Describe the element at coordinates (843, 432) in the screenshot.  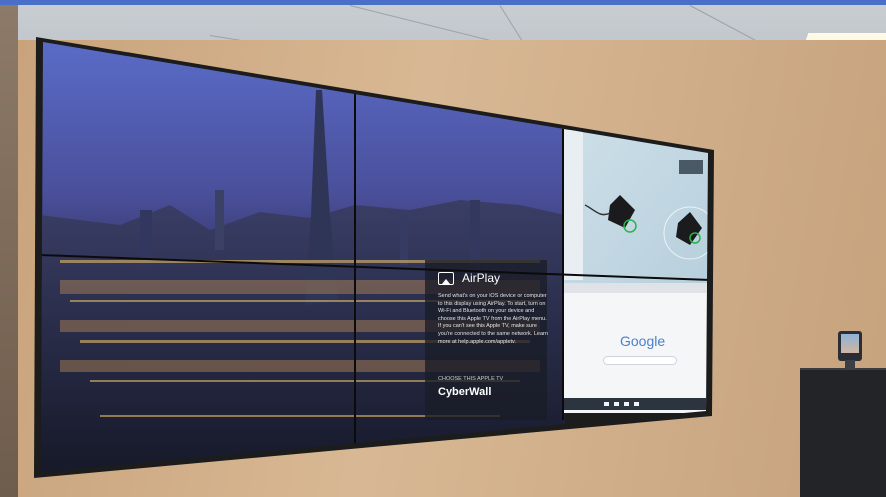
I see `av-cabinet` at that location.